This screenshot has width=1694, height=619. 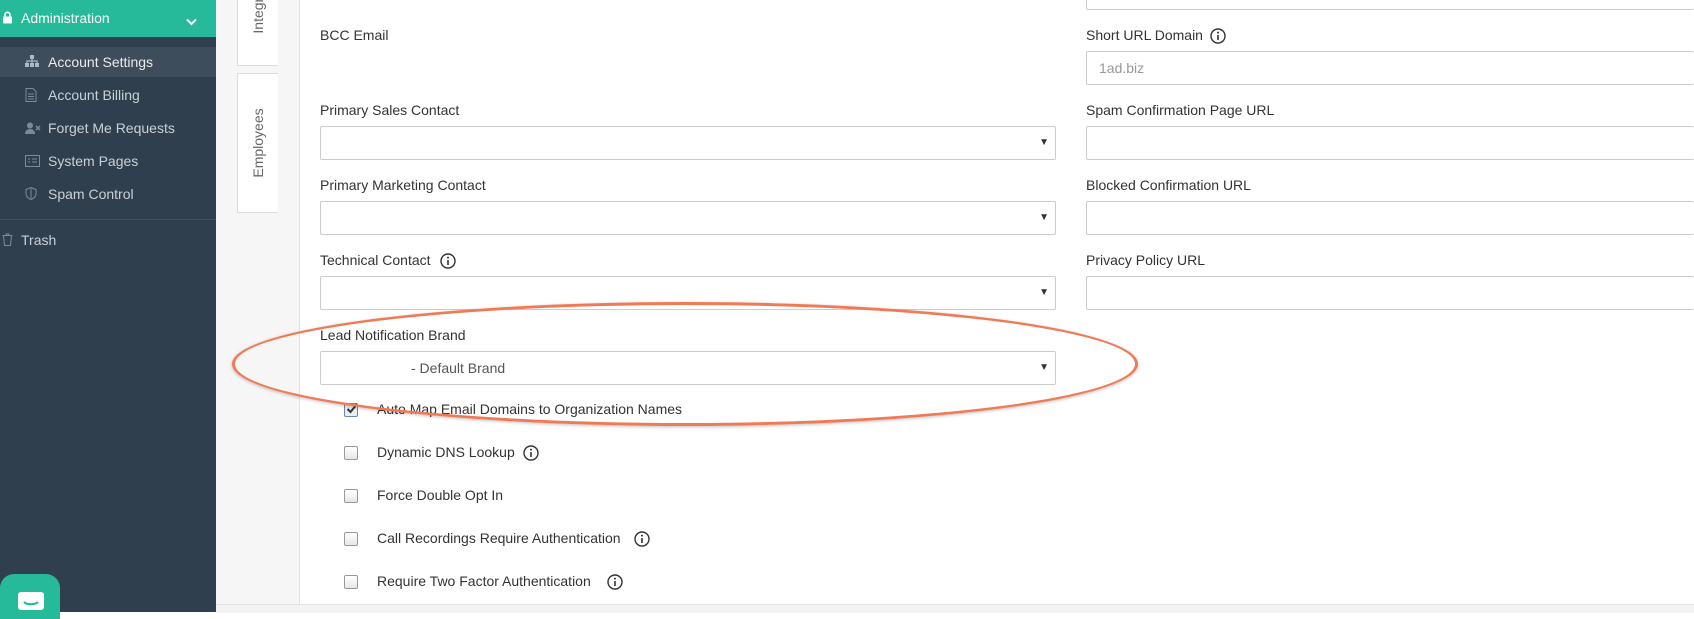 What do you see at coordinates (32, 63) in the screenshot?
I see `sitemap-icon` at bounding box center [32, 63].